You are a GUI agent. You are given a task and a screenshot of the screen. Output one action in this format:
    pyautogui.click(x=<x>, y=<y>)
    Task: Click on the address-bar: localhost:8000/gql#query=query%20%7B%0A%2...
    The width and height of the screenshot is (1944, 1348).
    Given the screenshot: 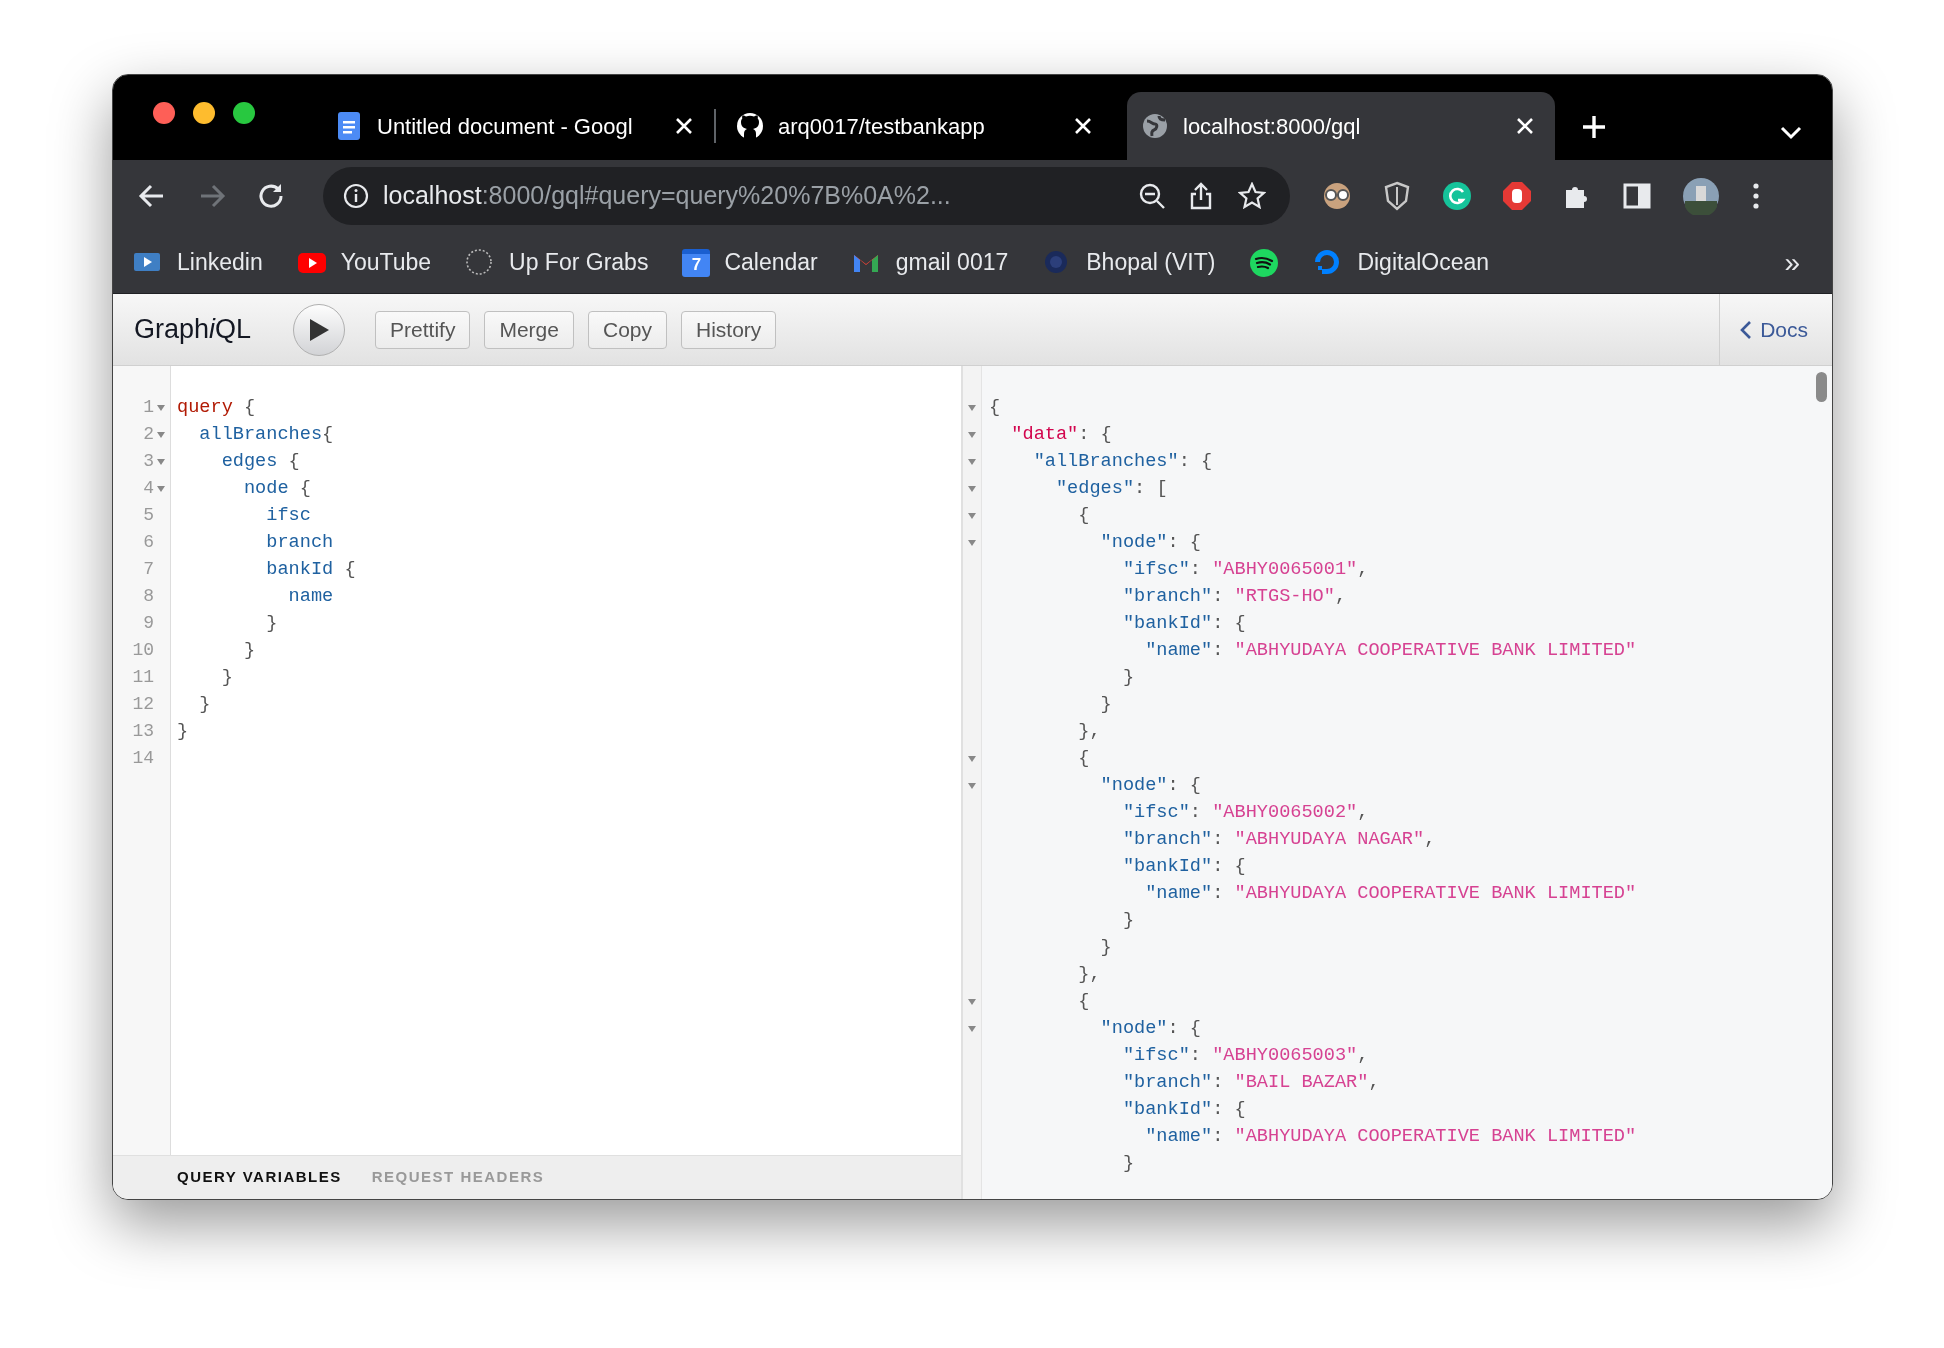 What is the action you would take?
    pyautogui.click(x=806, y=196)
    